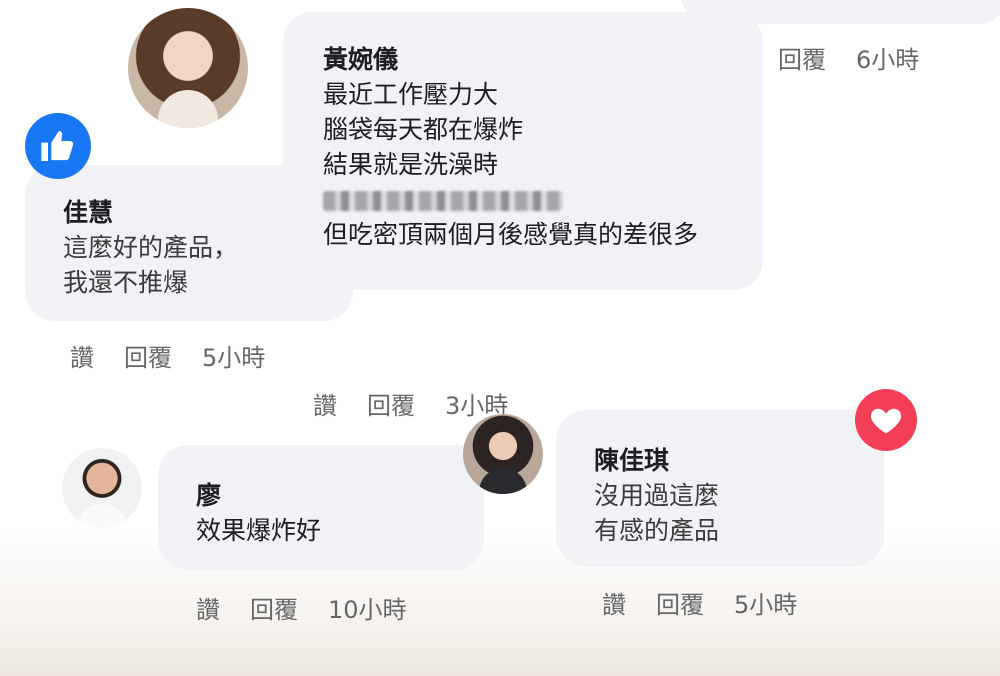 This screenshot has width=1000, height=676. I want to click on comment-text: 沒用過這麼, so click(657, 495).